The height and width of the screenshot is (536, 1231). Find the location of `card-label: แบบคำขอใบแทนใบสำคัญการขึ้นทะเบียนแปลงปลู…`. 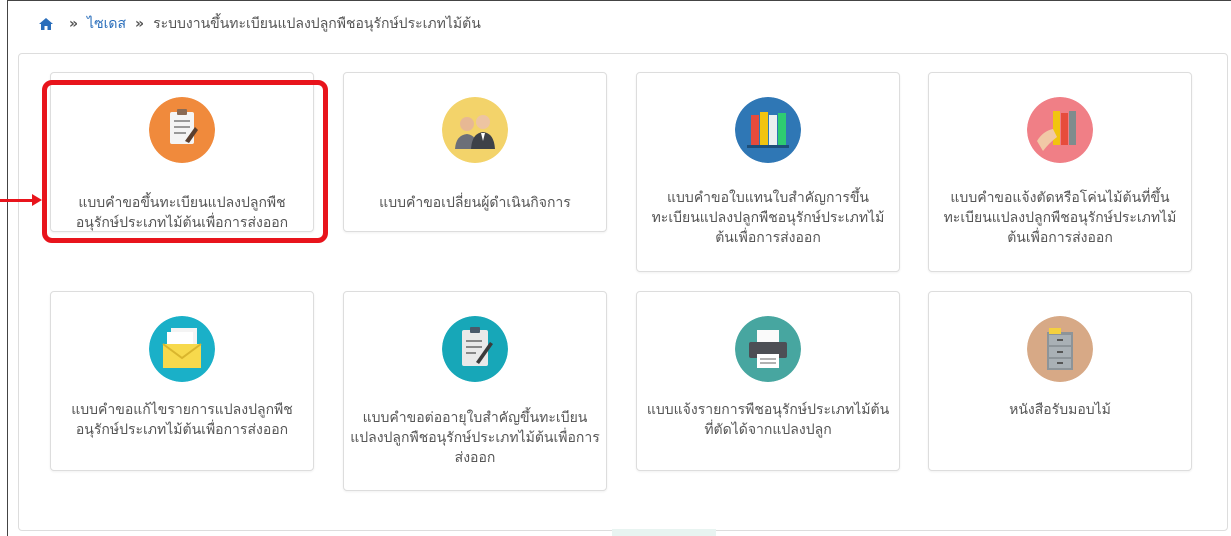

card-label: แบบคำขอใบแทนใบสำคัญการขึ้นทะเบียนแปลงปลู… is located at coordinates (768, 218).